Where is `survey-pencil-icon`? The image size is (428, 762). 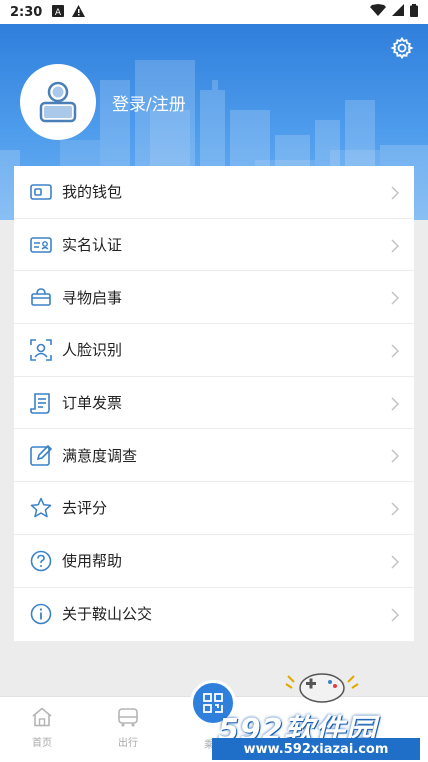 survey-pencil-icon is located at coordinates (41, 455).